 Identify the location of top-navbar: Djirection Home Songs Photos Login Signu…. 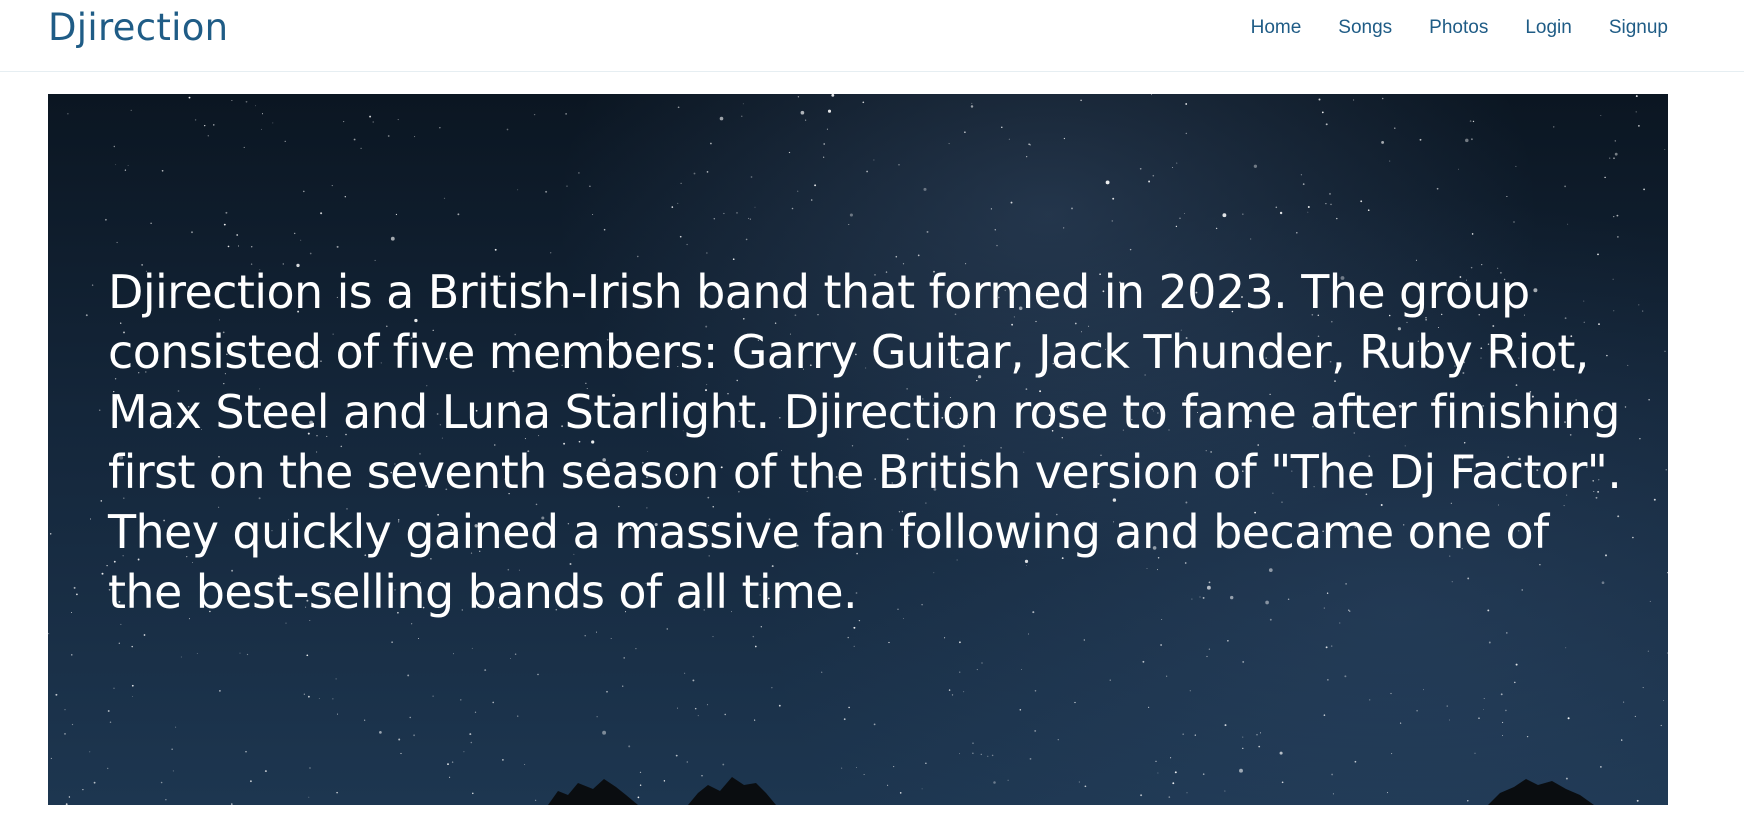
(872, 36).